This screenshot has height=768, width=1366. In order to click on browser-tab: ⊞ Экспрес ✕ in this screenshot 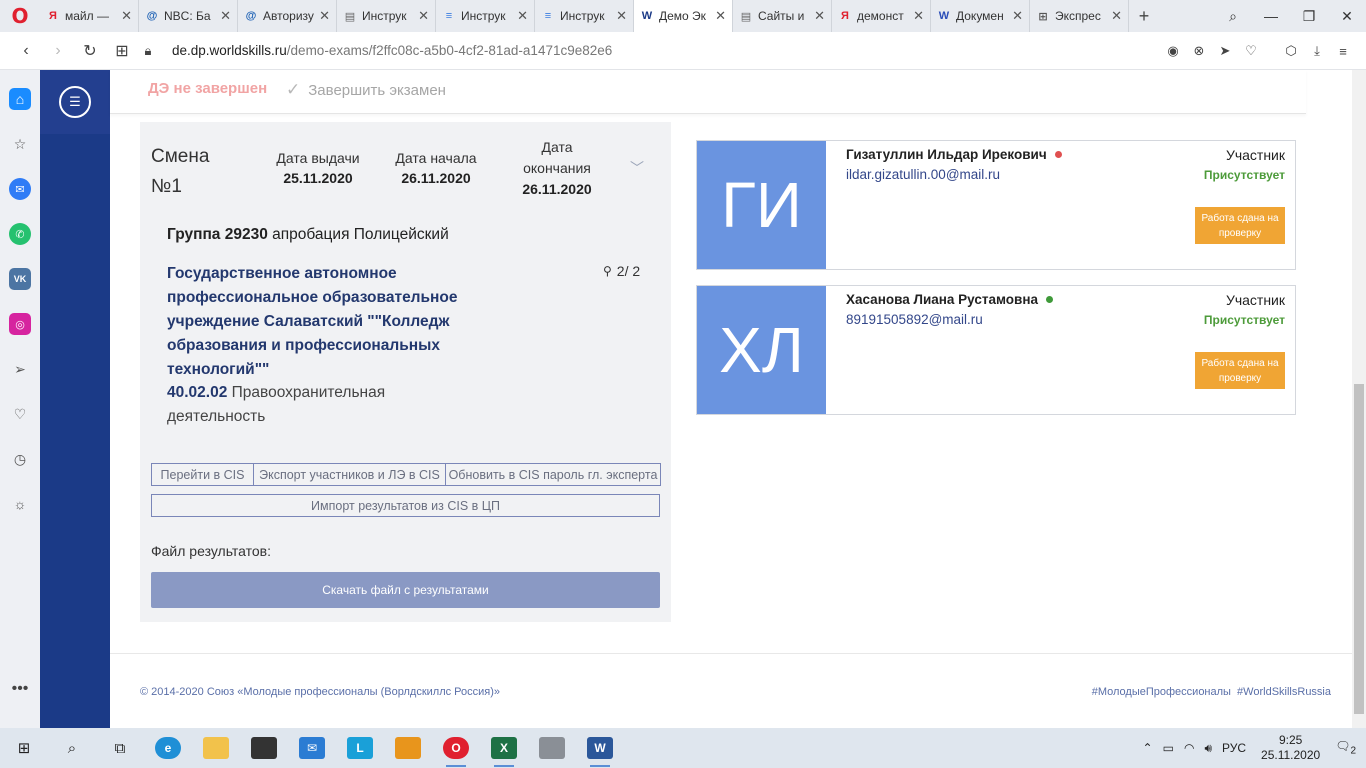, I will do `click(1079, 16)`.